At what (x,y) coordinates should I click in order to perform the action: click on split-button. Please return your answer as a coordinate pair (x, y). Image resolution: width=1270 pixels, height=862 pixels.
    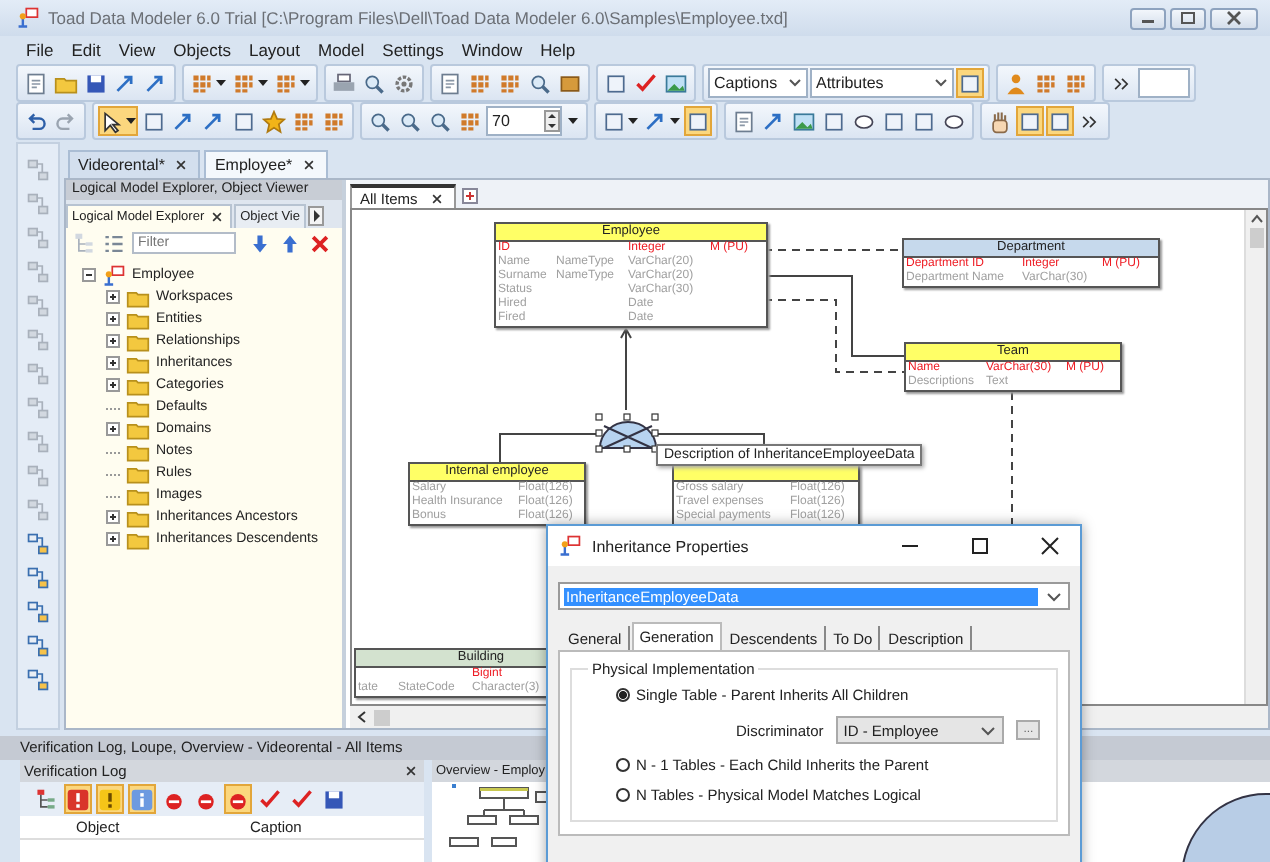
    Looking at the image, I should click on (118, 121).